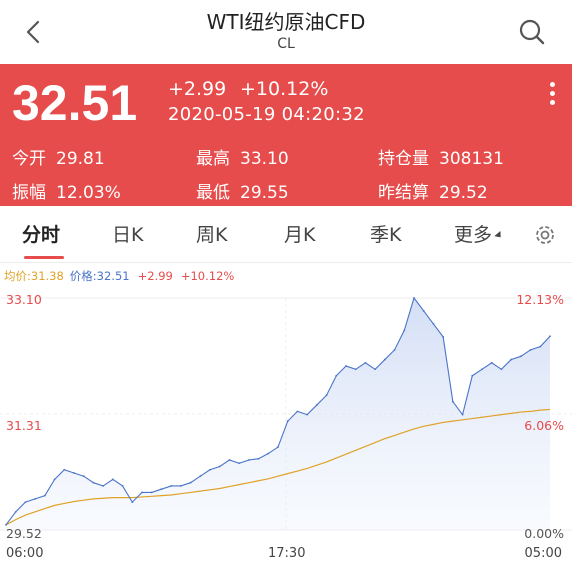  Describe the element at coordinates (155, 276) in the screenshot. I see `legend-change: +2.99` at that location.